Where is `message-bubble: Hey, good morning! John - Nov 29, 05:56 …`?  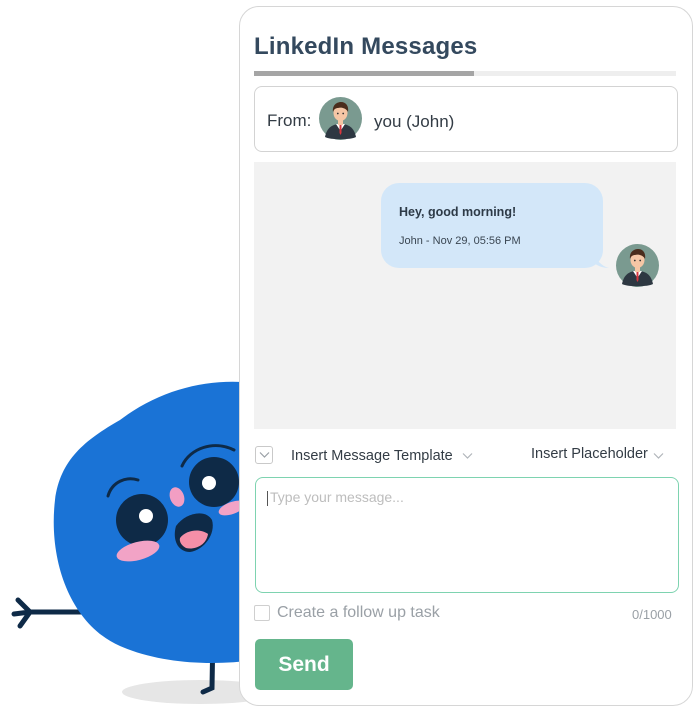
message-bubble: Hey, good morning! John - Nov 29, 05:56 … is located at coordinates (492, 225).